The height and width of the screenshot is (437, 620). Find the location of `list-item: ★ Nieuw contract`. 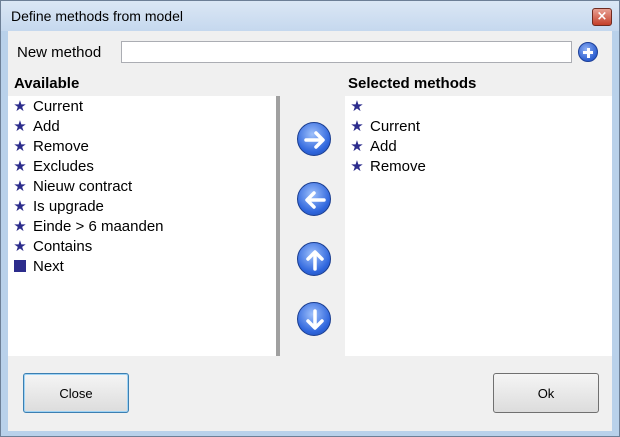

list-item: ★ Nieuw contract is located at coordinates (142, 186).